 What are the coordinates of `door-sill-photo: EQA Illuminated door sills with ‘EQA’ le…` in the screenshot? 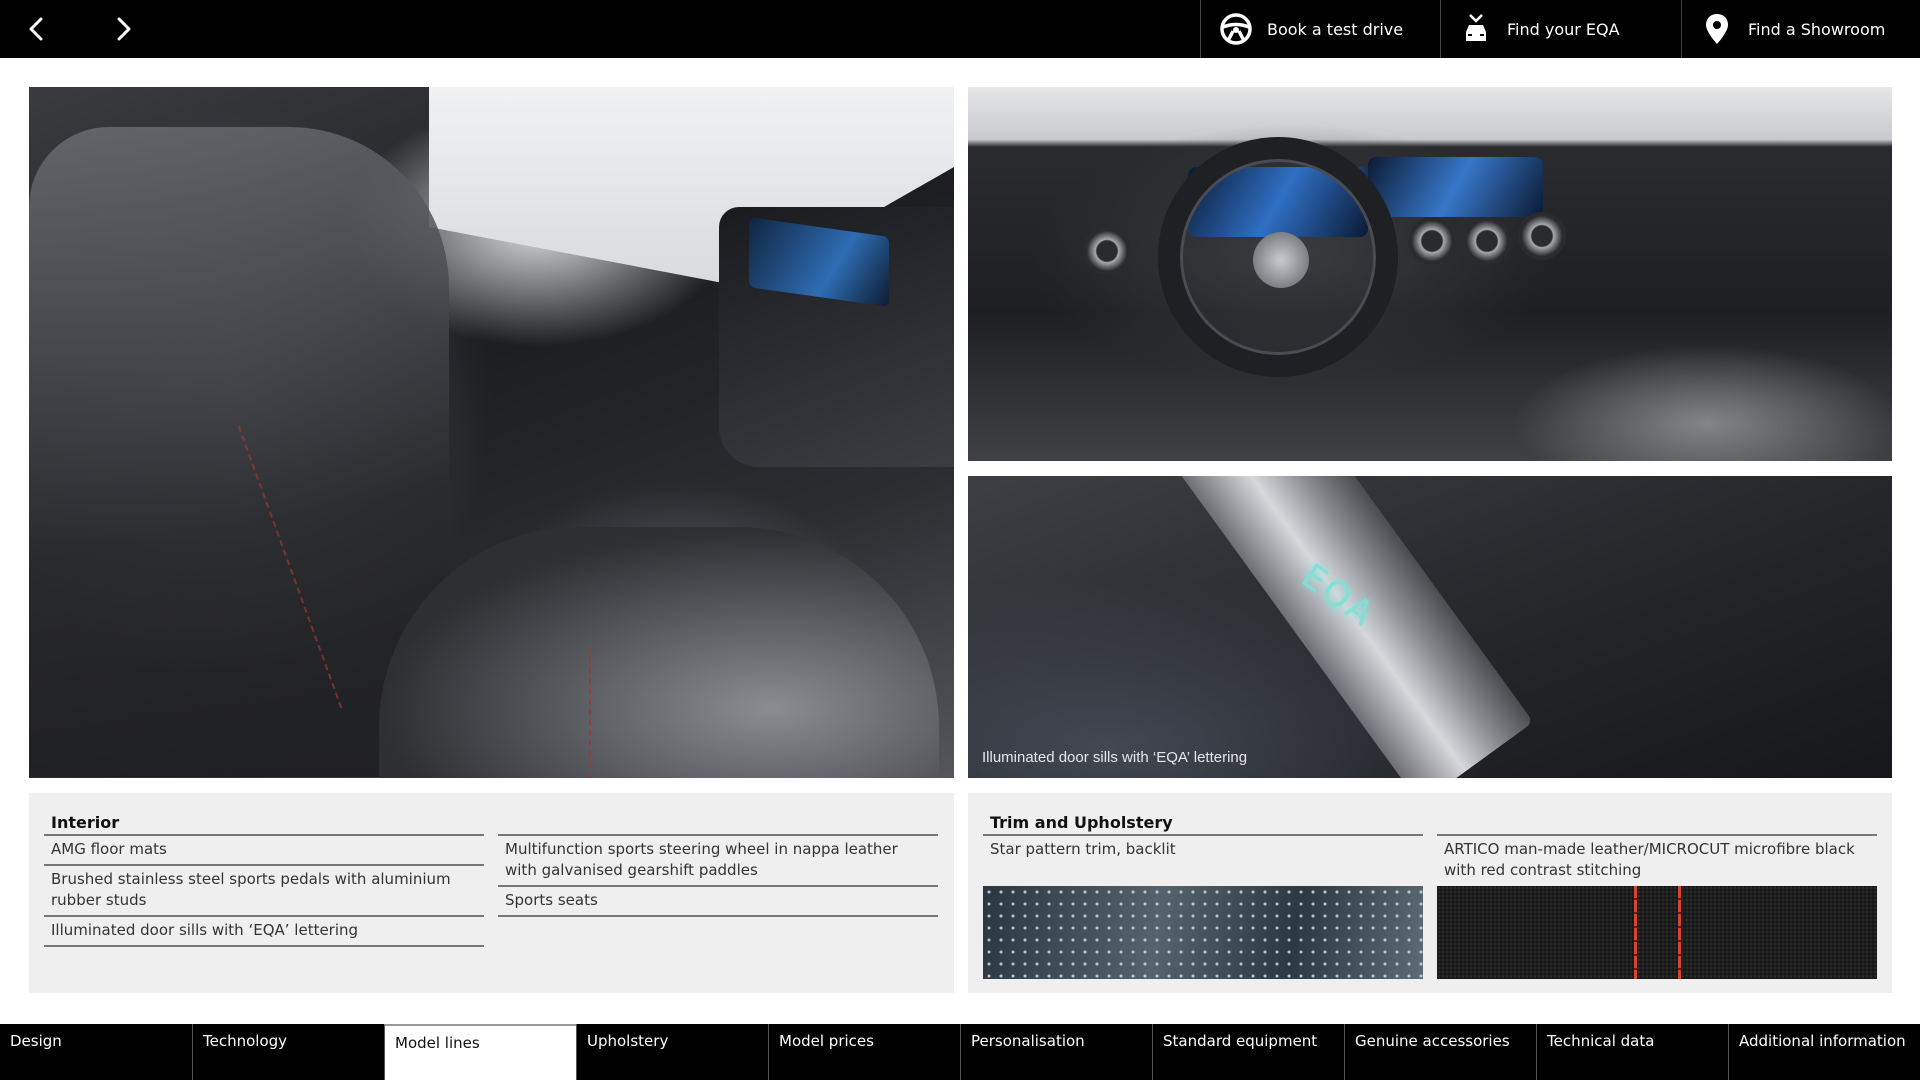 It's located at (1430, 627).